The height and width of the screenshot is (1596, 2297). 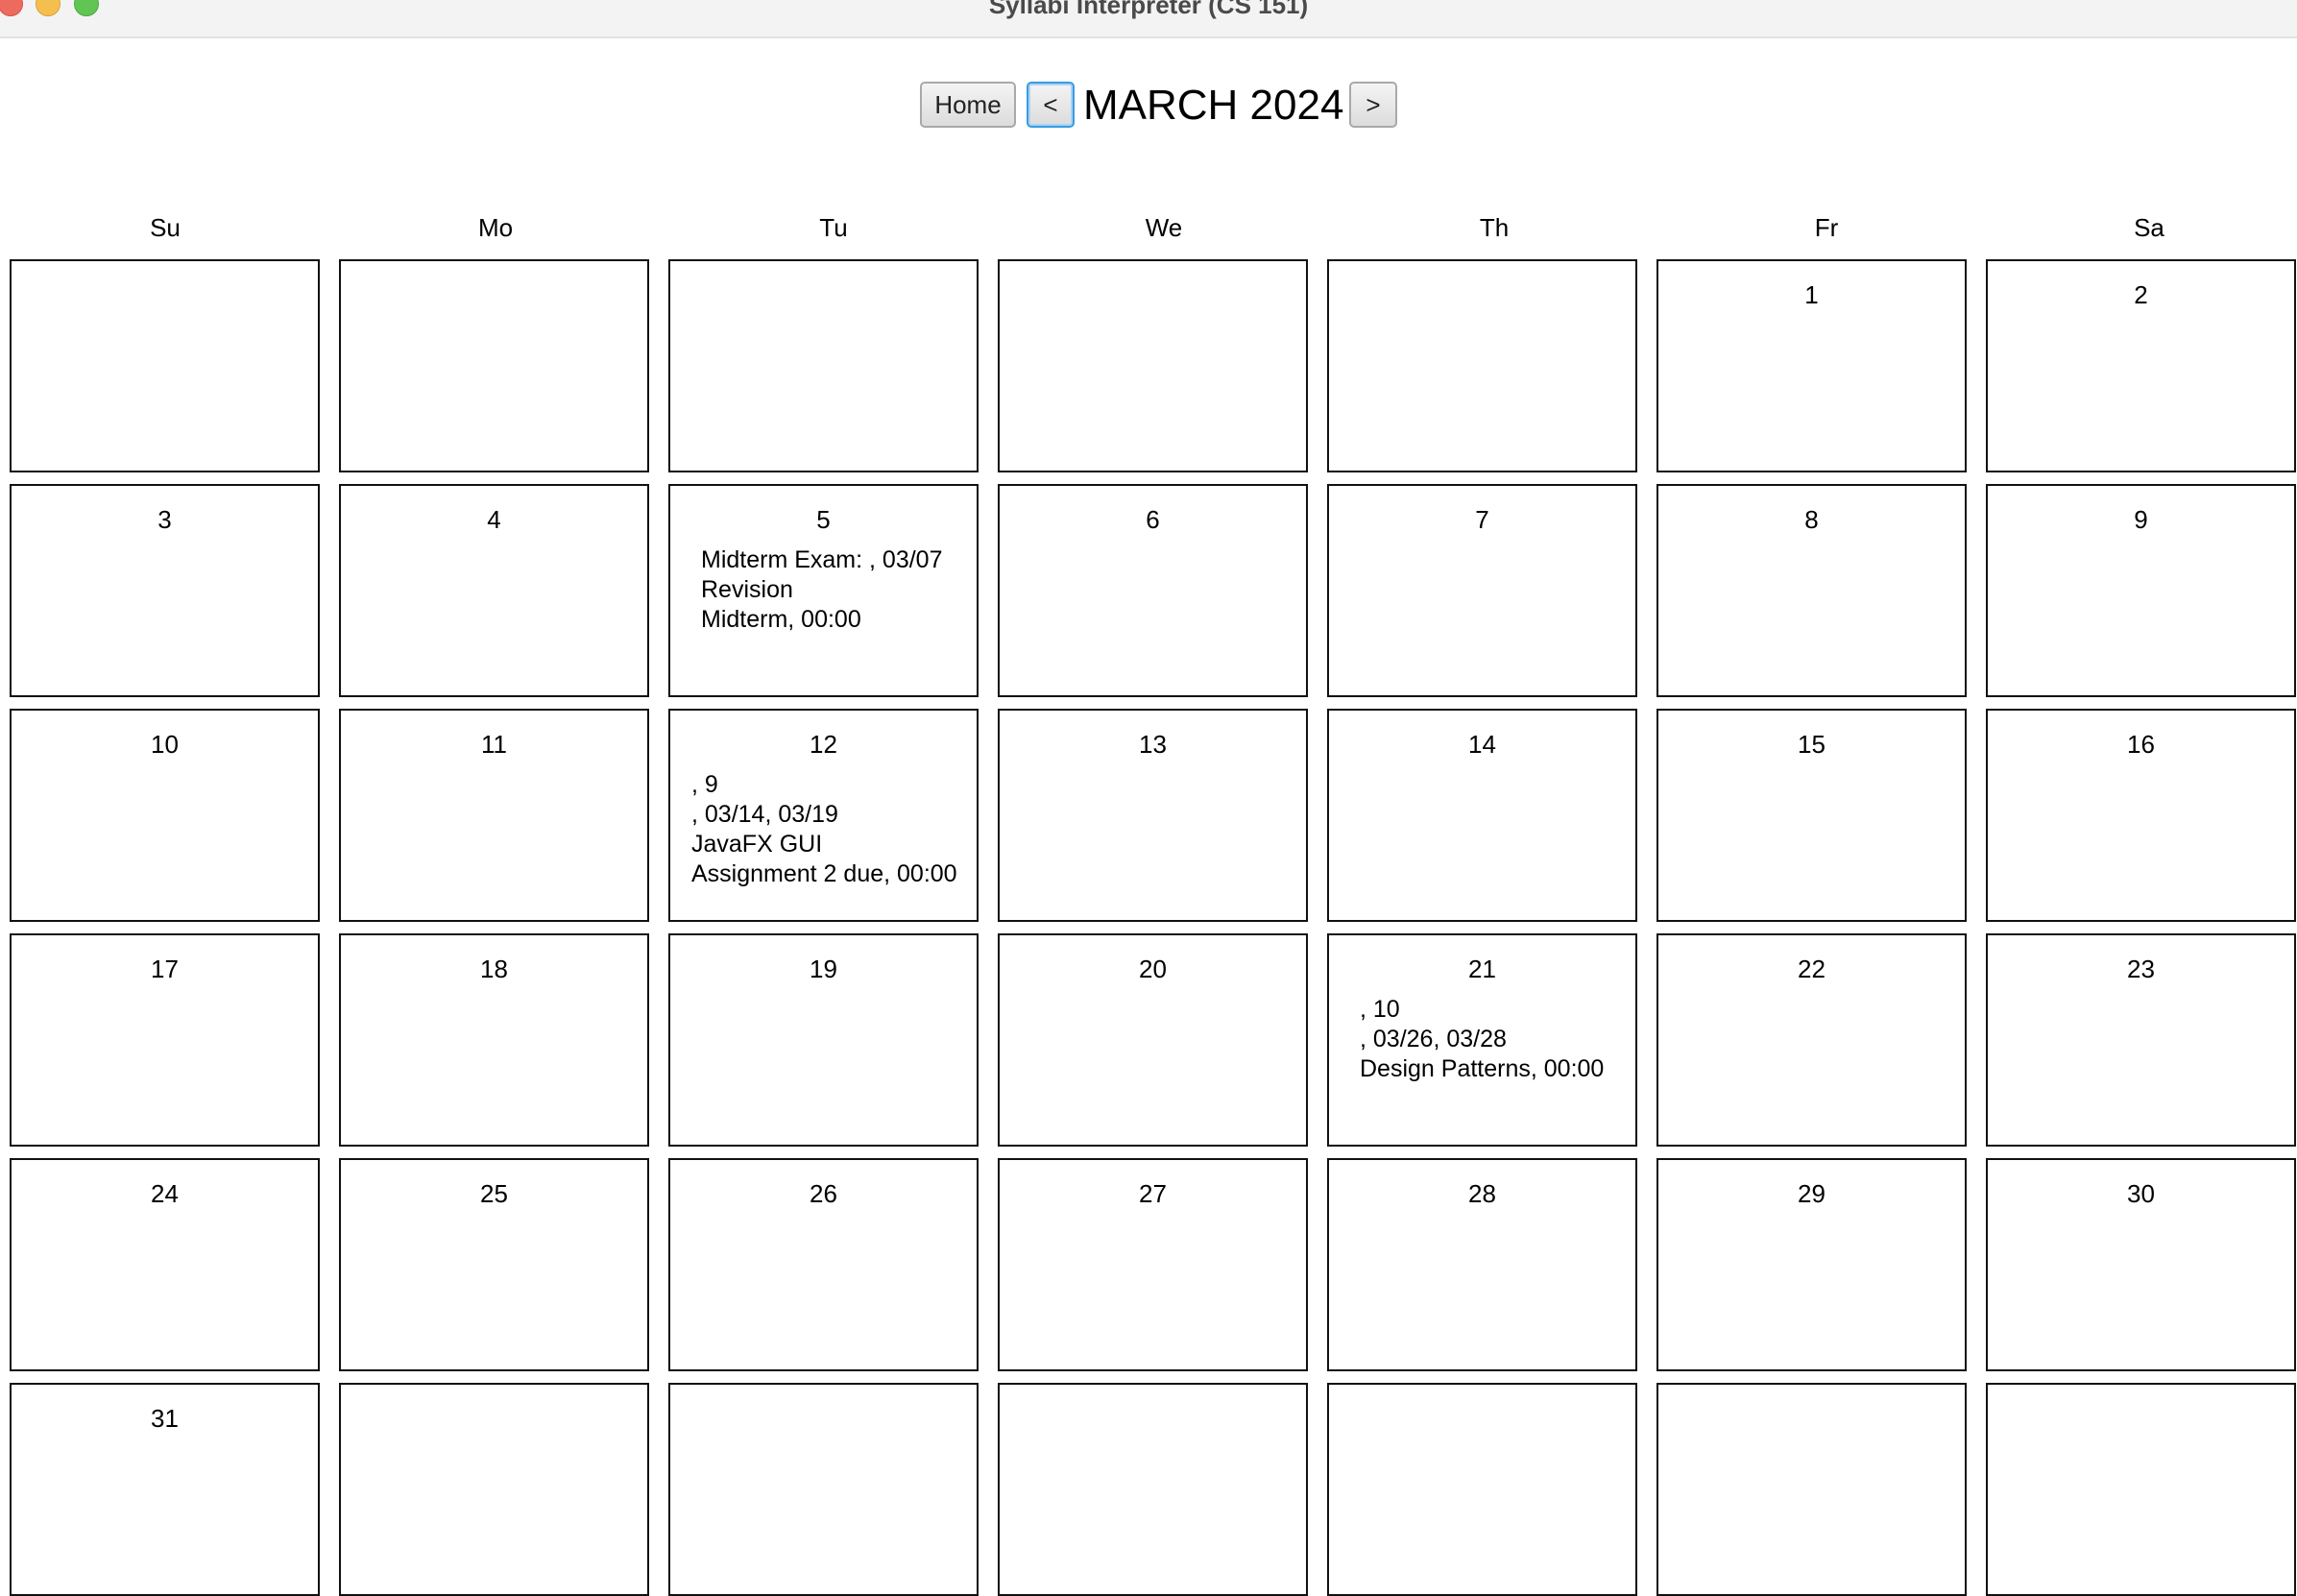 What do you see at coordinates (2141, 365) in the screenshot?
I see `day-cell: 2` at bounding box center [2141, 365].